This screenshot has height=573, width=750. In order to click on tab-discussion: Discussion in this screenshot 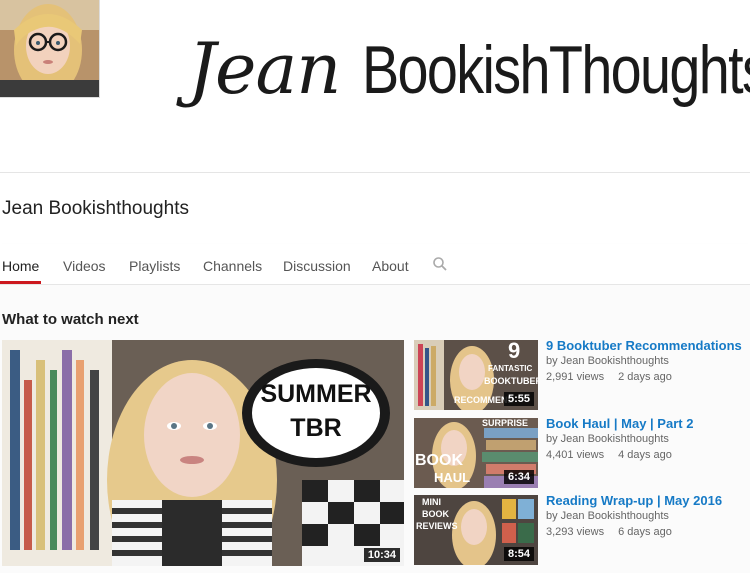, I will do `click(317, 266)`.